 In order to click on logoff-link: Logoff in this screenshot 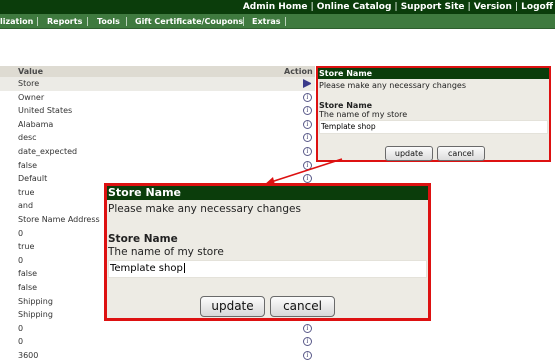, I will do `click(537, 7)`.